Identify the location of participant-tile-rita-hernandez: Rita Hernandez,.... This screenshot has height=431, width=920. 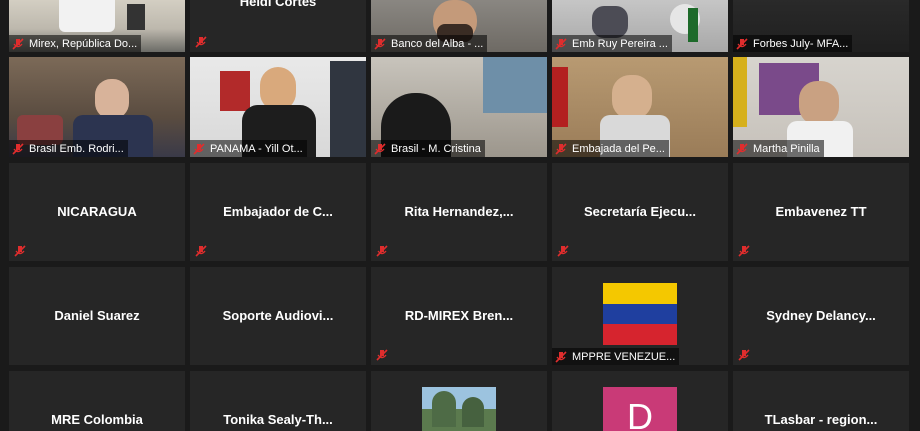
(459, 212).